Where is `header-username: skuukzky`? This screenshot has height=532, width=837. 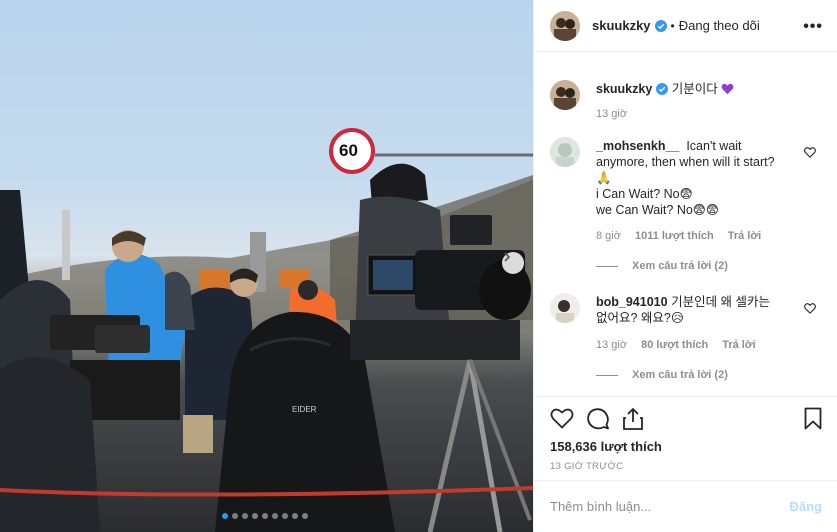 header-username: skuukzky is located at coordinates (621, 25).